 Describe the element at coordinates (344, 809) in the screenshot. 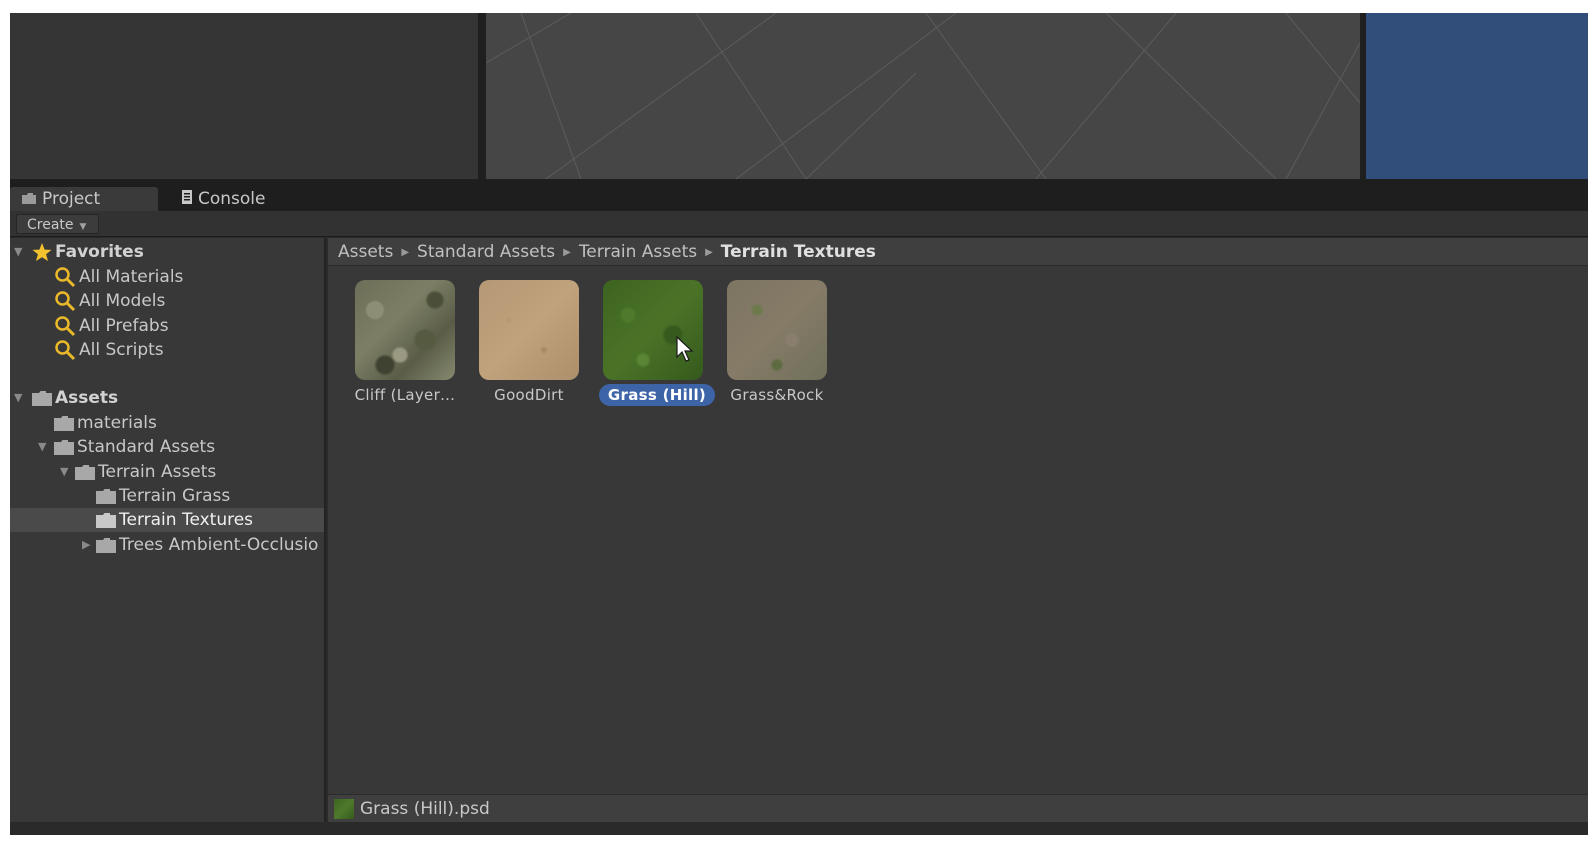

I see `selected-asset-thumbnail` at that location.